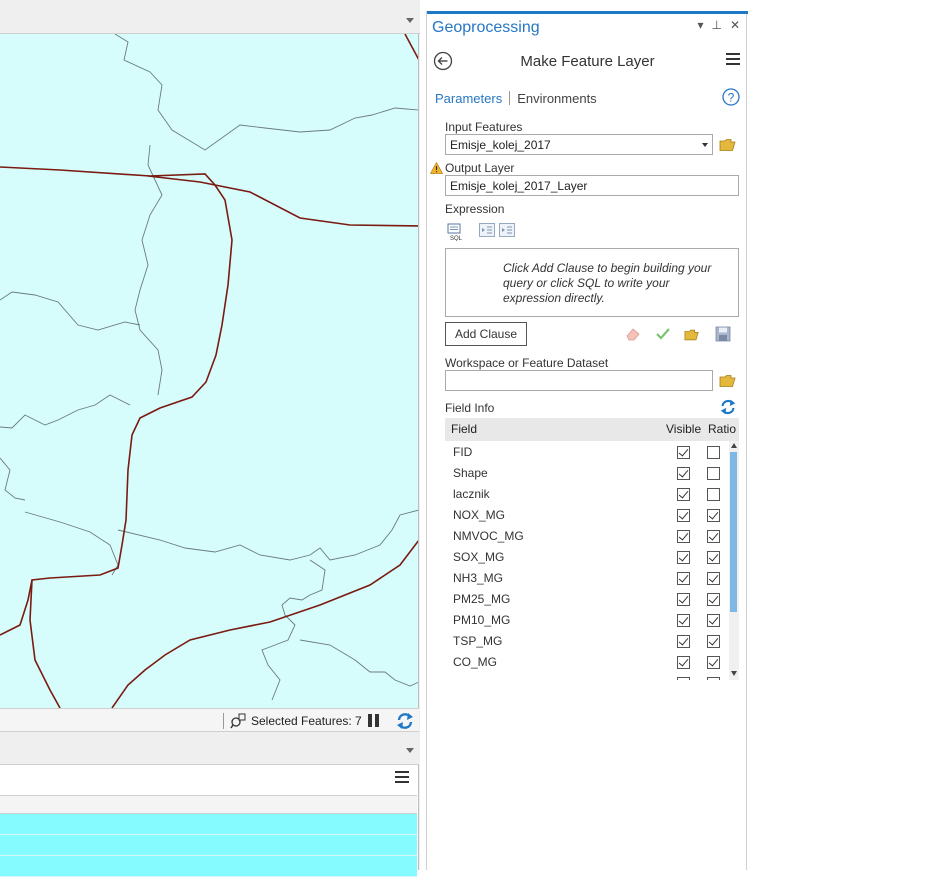 Image resolution: width=941 pixels, height=877 pixels. What do you see at coordinates (663, 334) in the screenshot?
I see `verify-checkmark-icon` at bounding box center [663, 334].